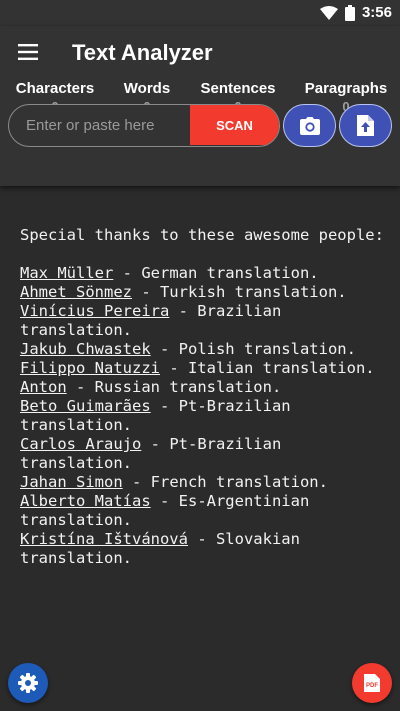 The image size is (400, 711). What do you see at coordinates (200, 13) in the screenshot?
I see `status-bar: 3:56` at bounding box center [200, 13].